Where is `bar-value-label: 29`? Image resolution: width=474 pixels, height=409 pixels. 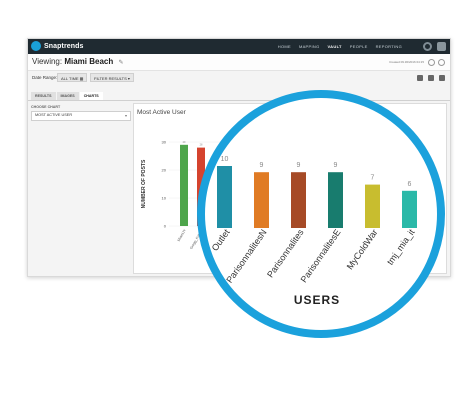 bar-value-label: 29 is located at coordinates (184, 142).